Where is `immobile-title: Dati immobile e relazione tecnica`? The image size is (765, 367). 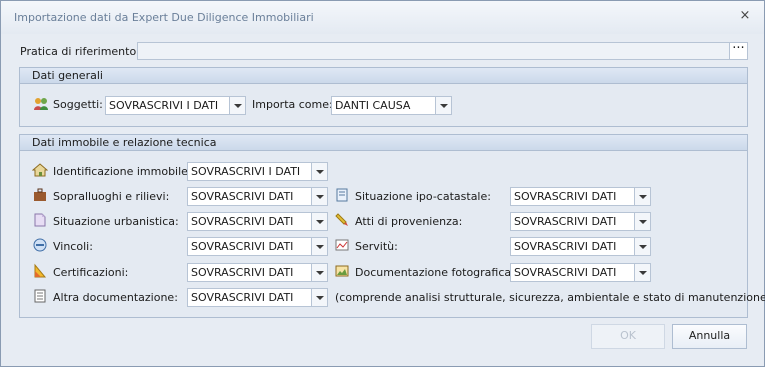 immobile-title: Dati immobile e relazione tecnica is located at coordinates (383, 143).